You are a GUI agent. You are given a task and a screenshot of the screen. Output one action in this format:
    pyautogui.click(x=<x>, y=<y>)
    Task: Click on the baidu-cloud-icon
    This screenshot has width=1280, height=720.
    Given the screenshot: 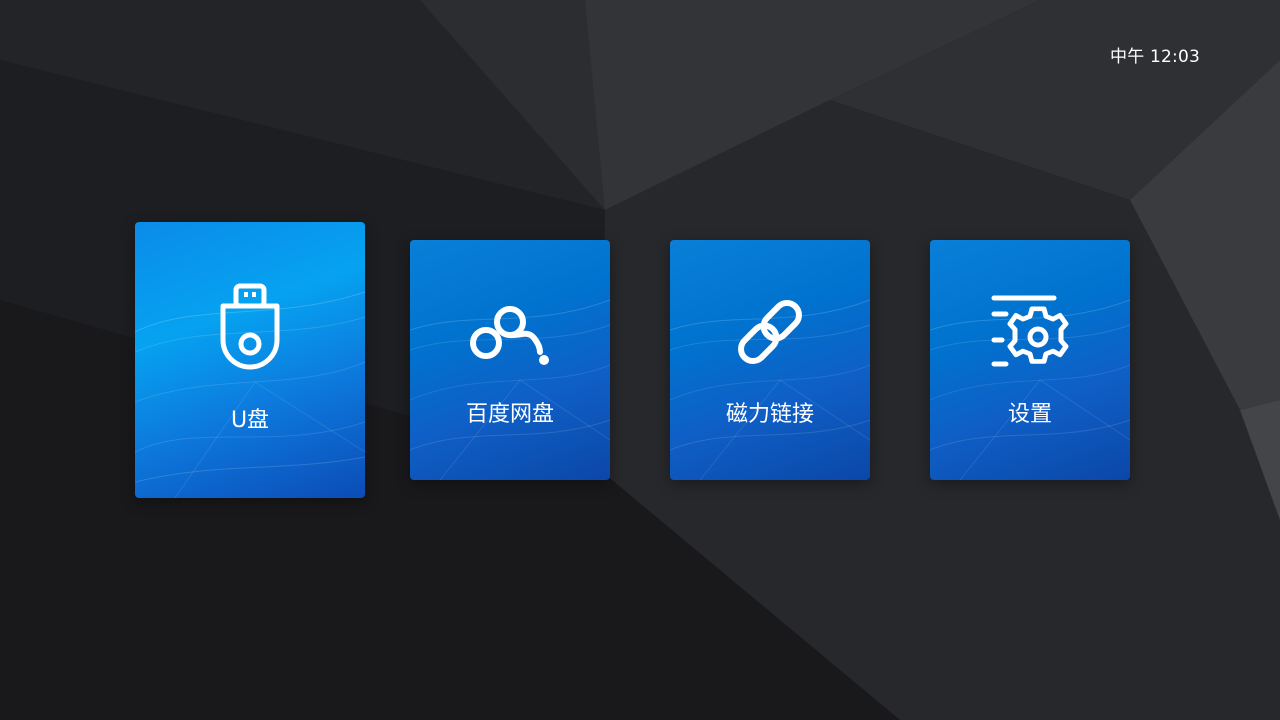 What is the action you would take?
    pyautogui.click(x=509, y=335)
    